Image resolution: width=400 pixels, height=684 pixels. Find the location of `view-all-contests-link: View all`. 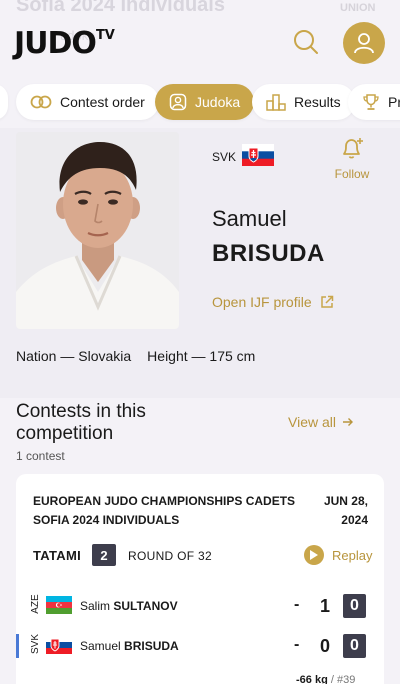

view-all-contests-link: View all is located at coordinates (321, 422).